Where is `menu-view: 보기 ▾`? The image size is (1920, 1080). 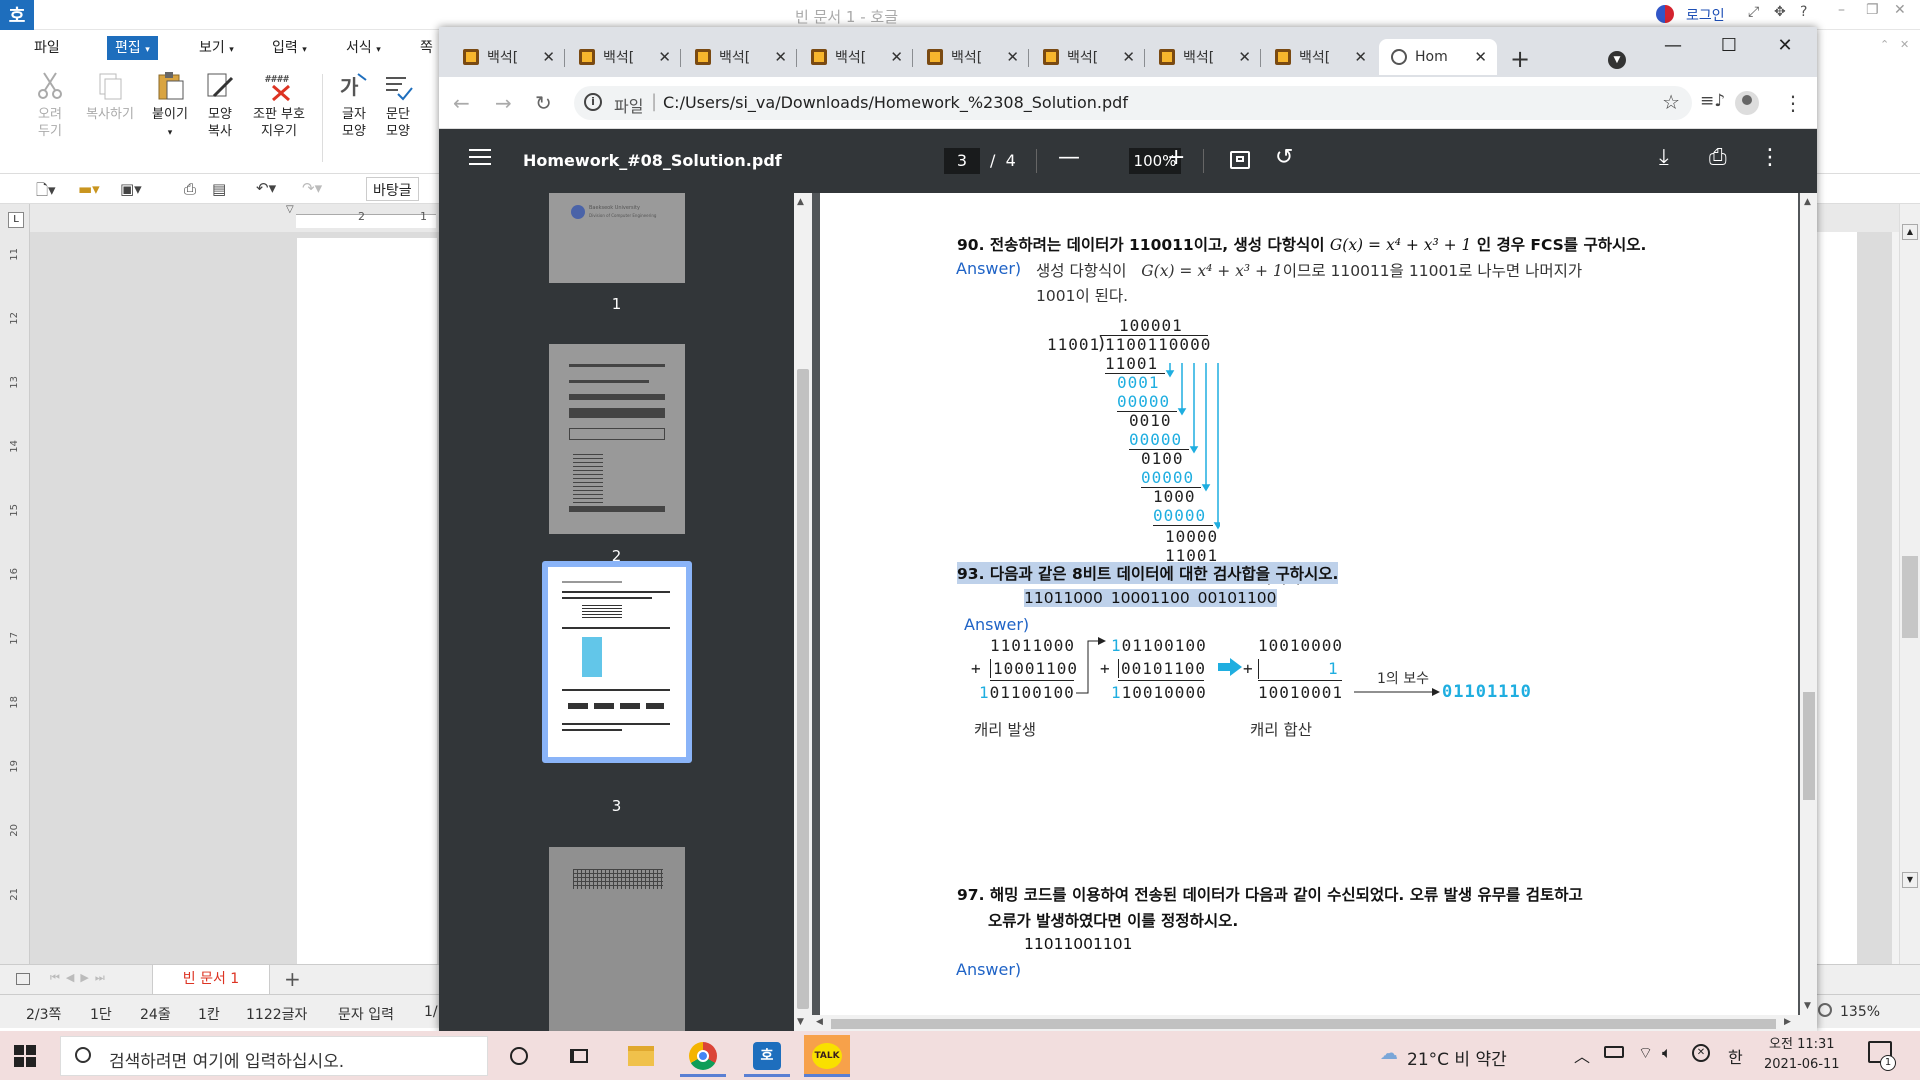 menu-view: 보기 ▾ is located at coordinates (216, 48).